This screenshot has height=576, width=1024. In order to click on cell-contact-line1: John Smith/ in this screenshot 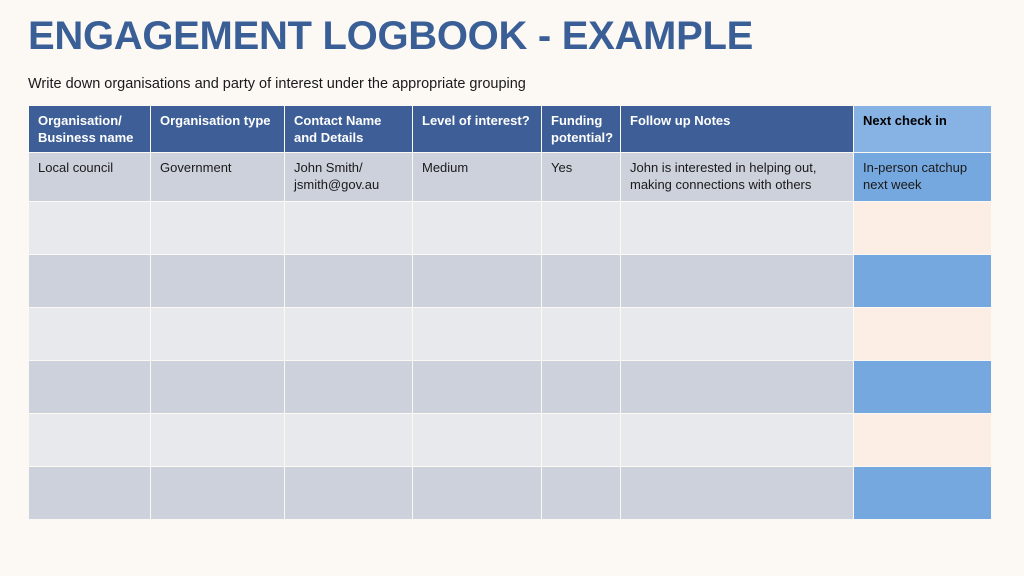, I will do `click(328, 167)`.